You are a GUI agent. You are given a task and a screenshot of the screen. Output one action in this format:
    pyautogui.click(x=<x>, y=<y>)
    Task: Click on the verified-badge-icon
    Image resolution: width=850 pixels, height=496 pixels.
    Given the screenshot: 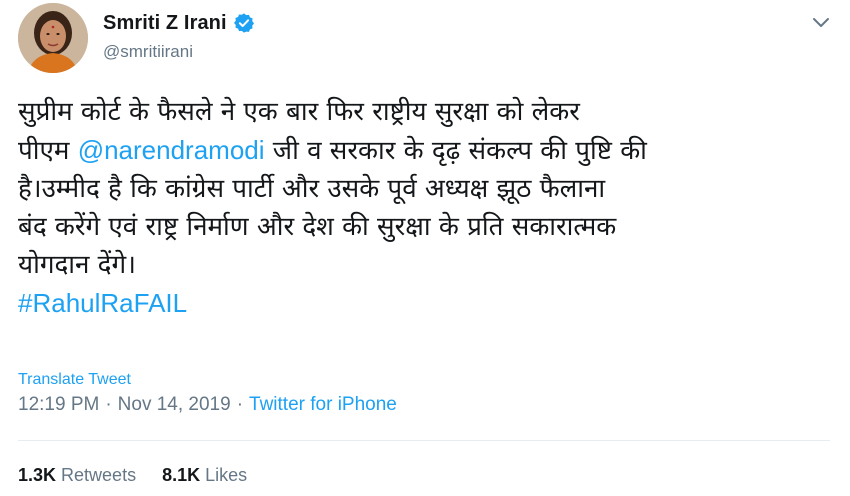 What is the action you would take?
    pyautogui.click(x=244, y=23)
    